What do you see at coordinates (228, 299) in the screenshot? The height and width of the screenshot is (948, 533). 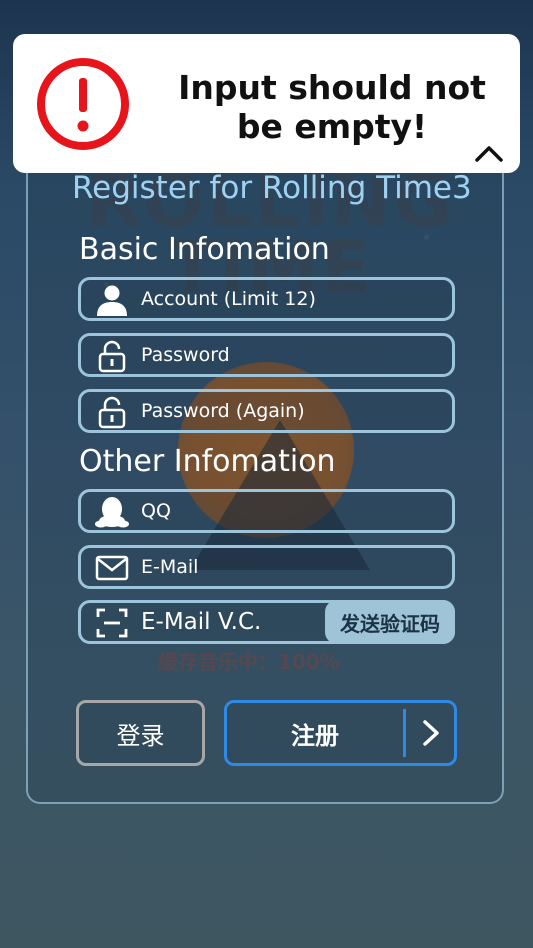 I see `account-placeholder: Account (Limit 12)` at bounding box center [228, 299].